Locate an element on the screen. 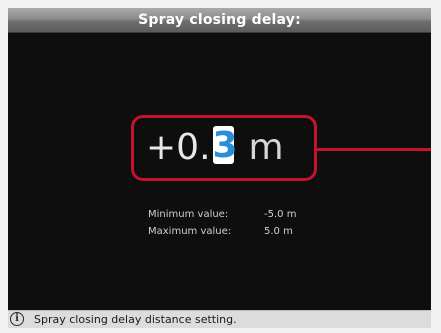 The image size is (441, 333). maximum-value: 5.0 m is located at coordinates (278, 231).